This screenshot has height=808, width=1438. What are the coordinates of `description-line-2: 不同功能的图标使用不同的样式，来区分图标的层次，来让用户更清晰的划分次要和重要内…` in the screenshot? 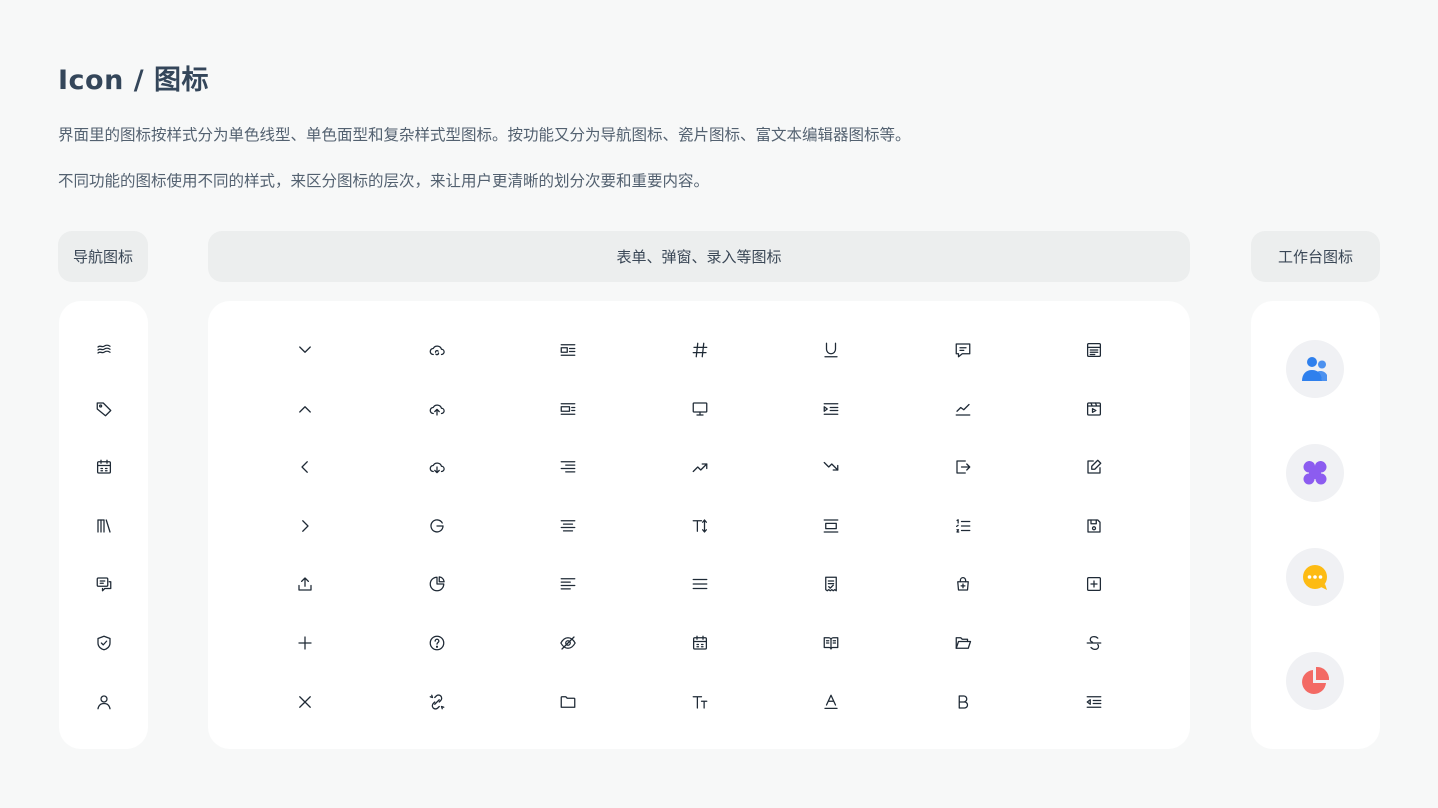 It's located at (384, 181).